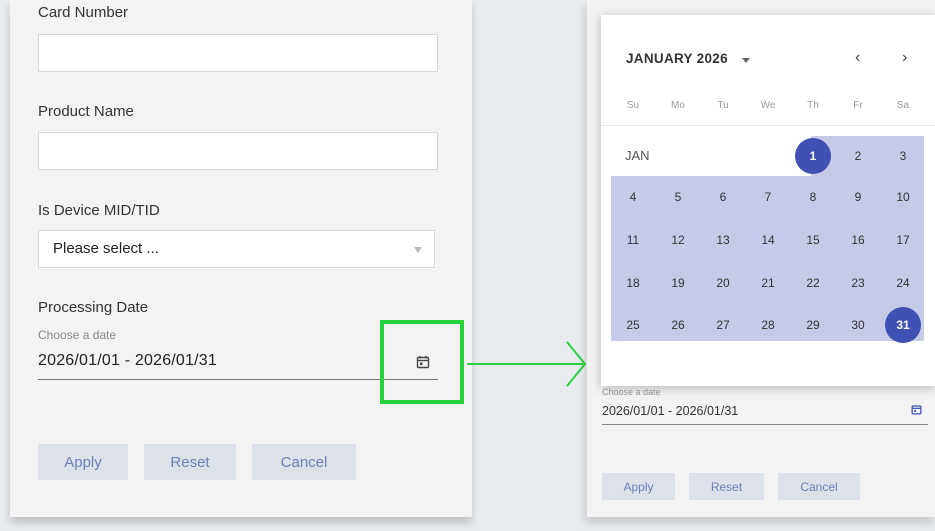 The width and height of the screenshot is (935, 531). Describe the element at coordinates (678, 105) in the screenshot. I see `weekday-mo: Mo` at that location.